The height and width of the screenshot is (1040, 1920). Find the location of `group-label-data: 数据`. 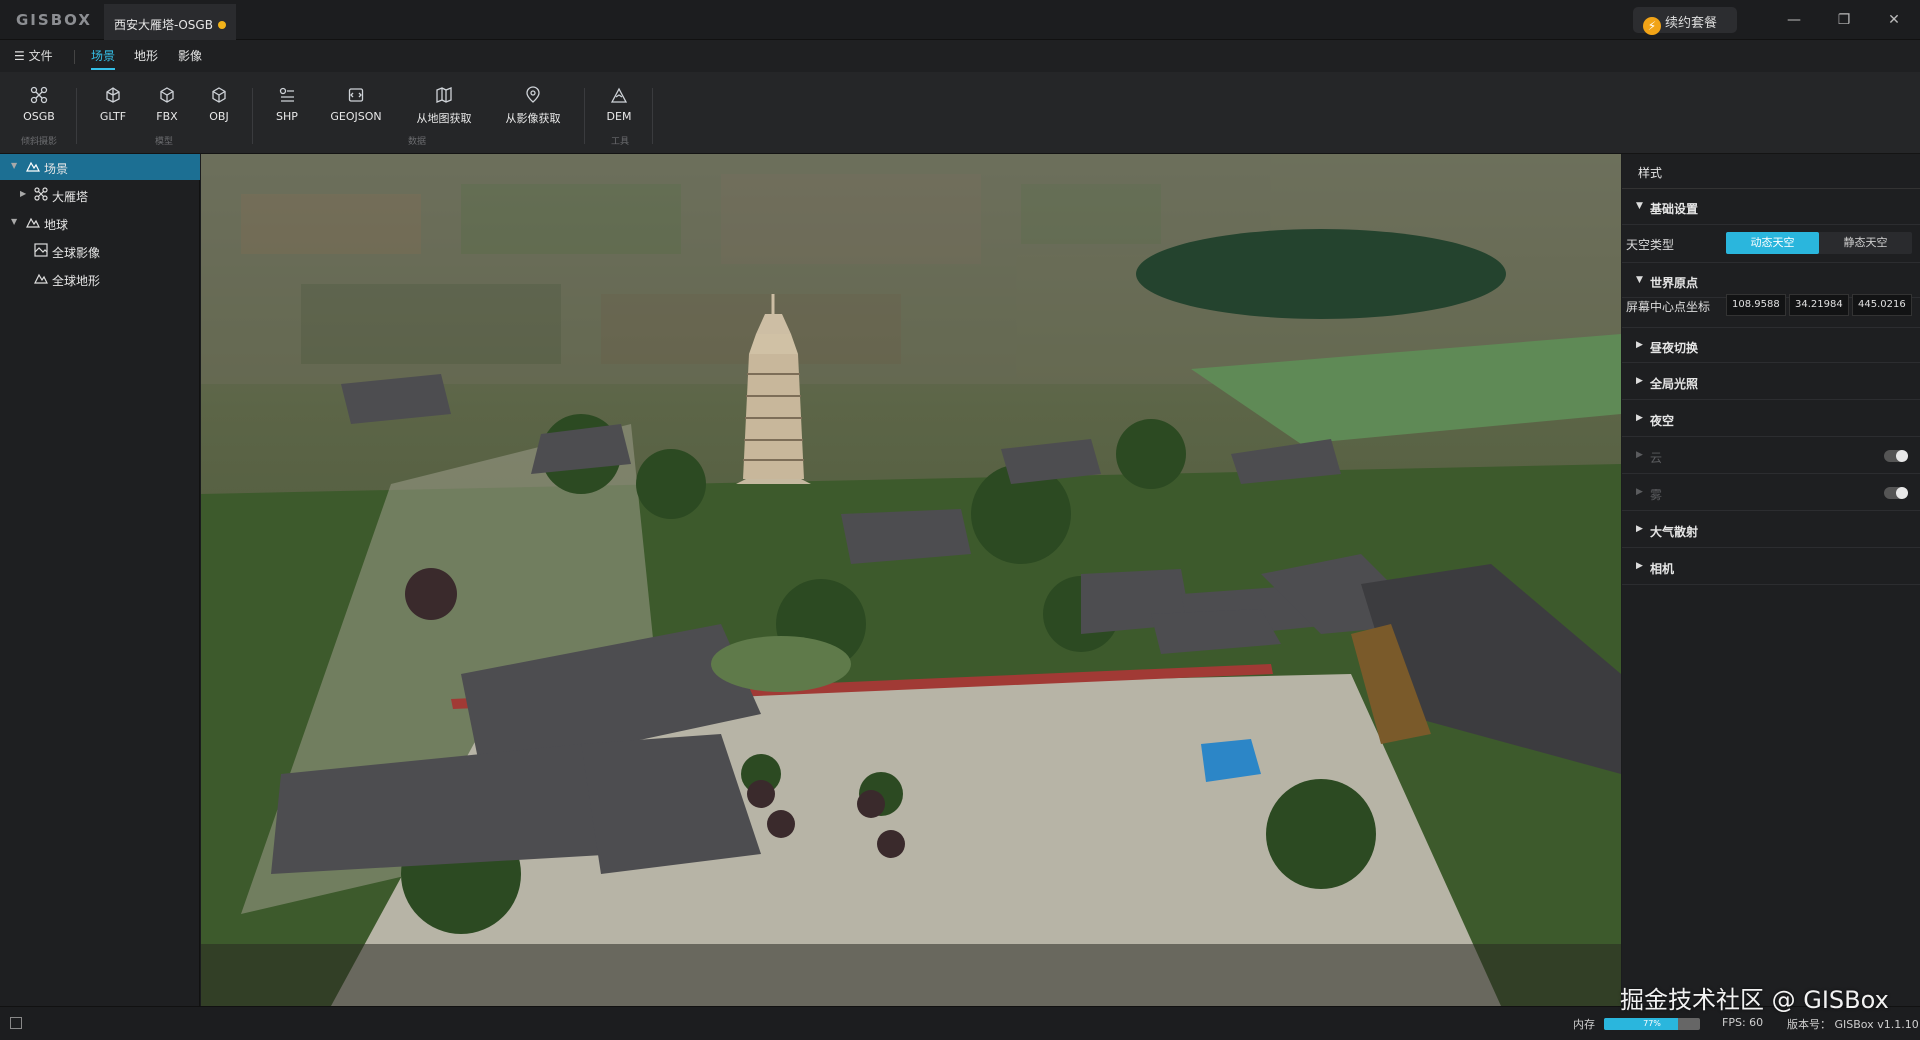

group-label-data: 数据 is located at coordinates (417, 142).